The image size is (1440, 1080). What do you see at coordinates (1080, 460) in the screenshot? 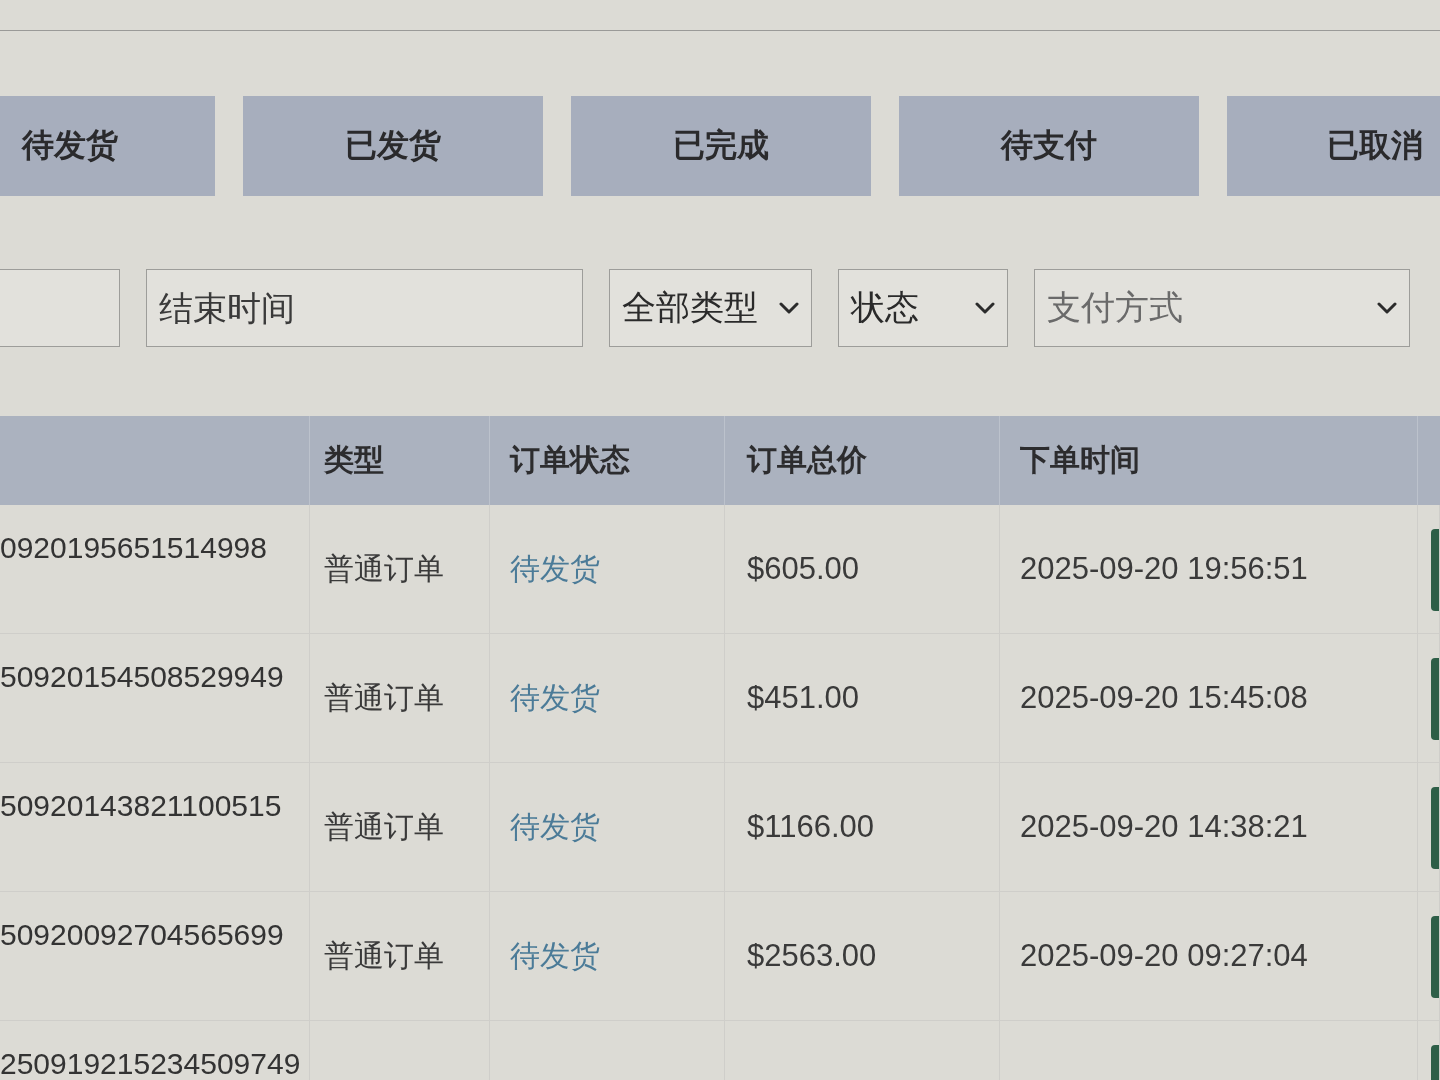
I see `column-header: 下单时间` at bounding box center [1080, 460].